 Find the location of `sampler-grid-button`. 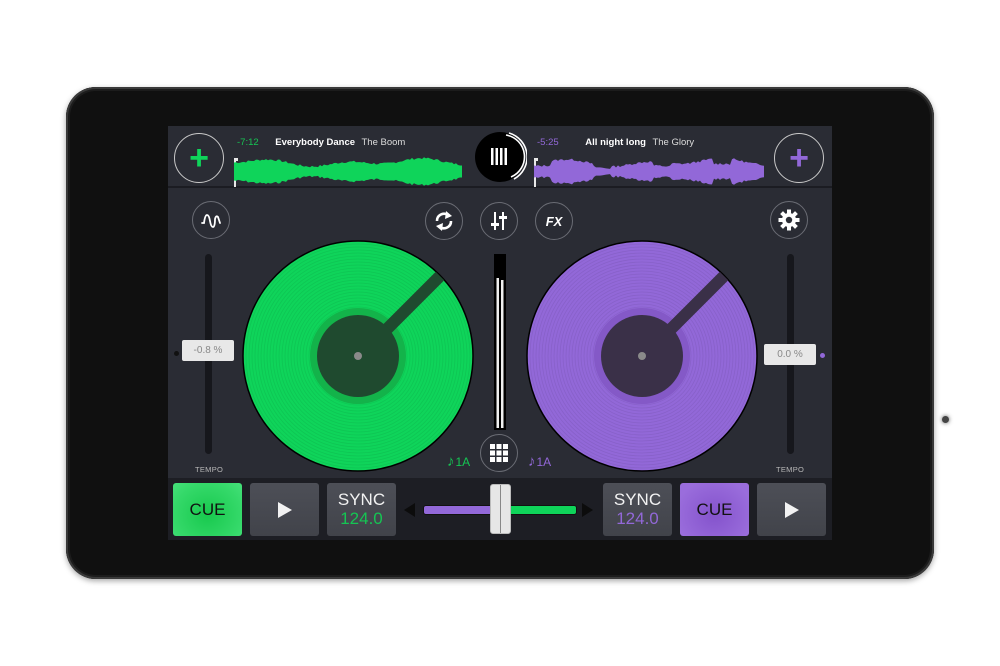

sampler-grid-button is located at coordinates (499, 453).